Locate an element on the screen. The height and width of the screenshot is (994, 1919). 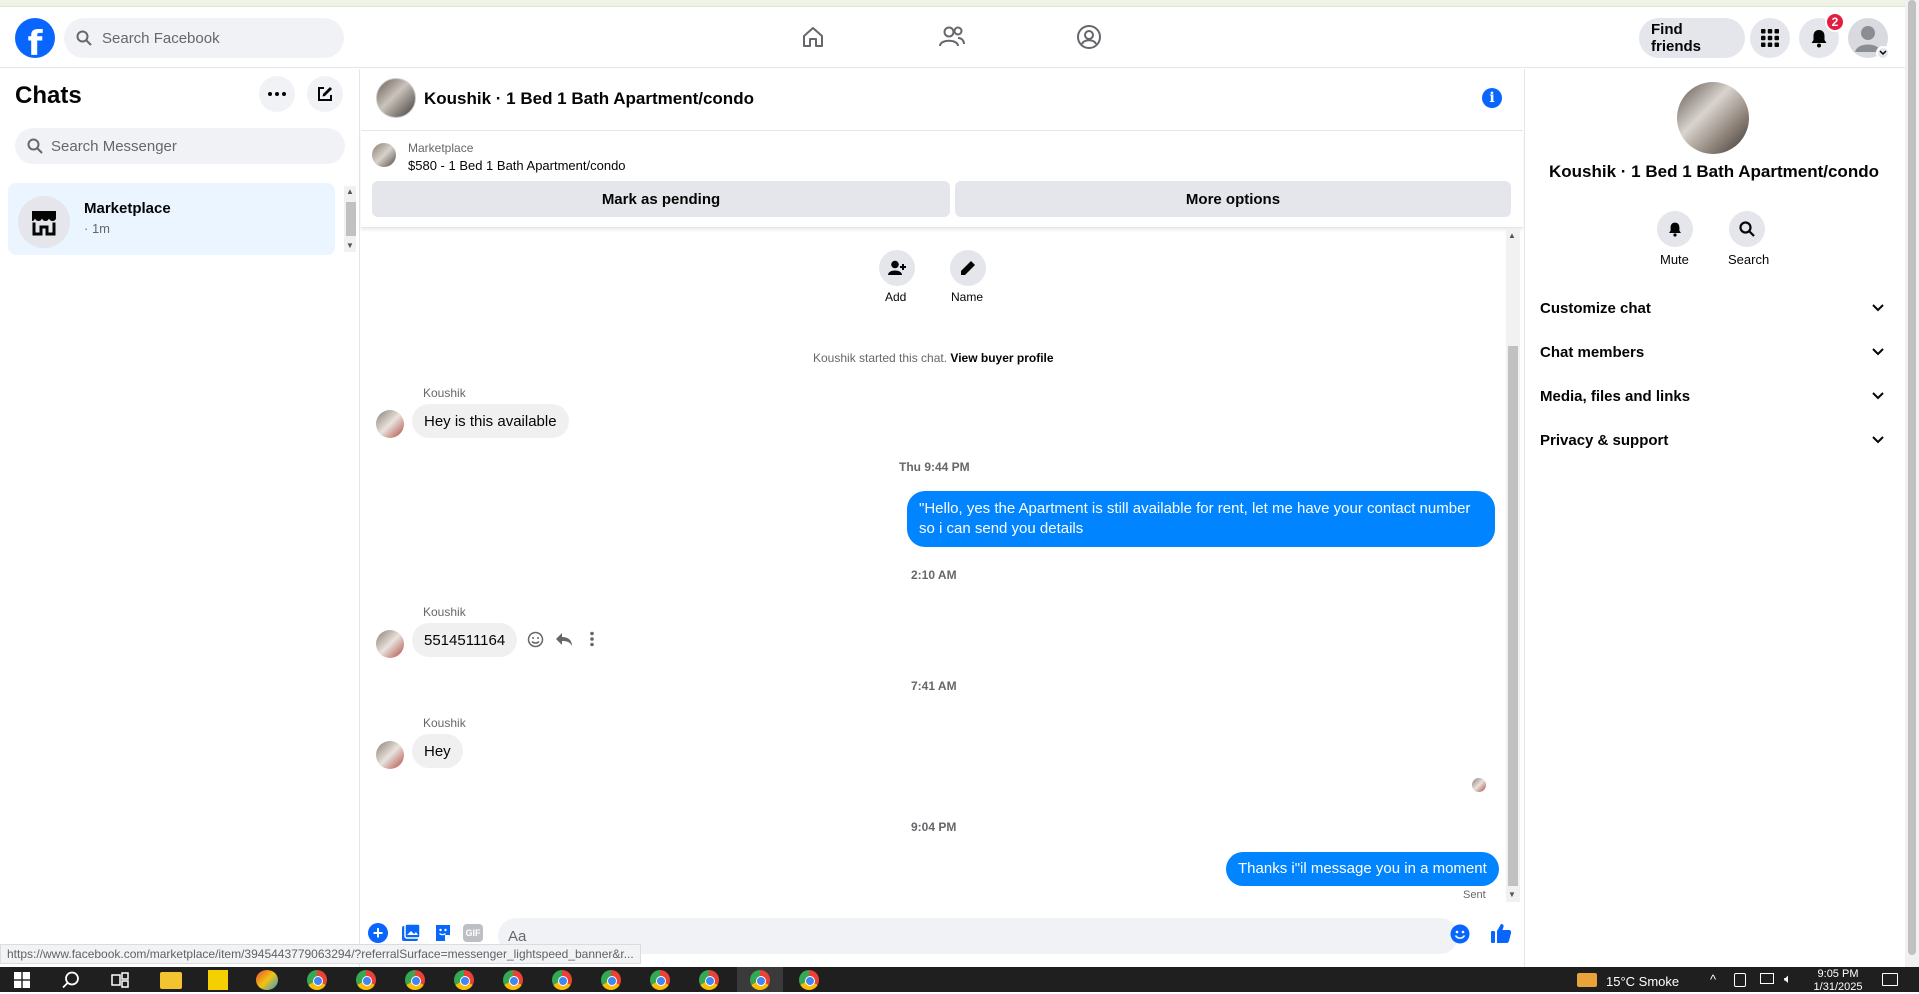
tray-chevron-up-icon: ^ is located at coordinates (1713, 979).